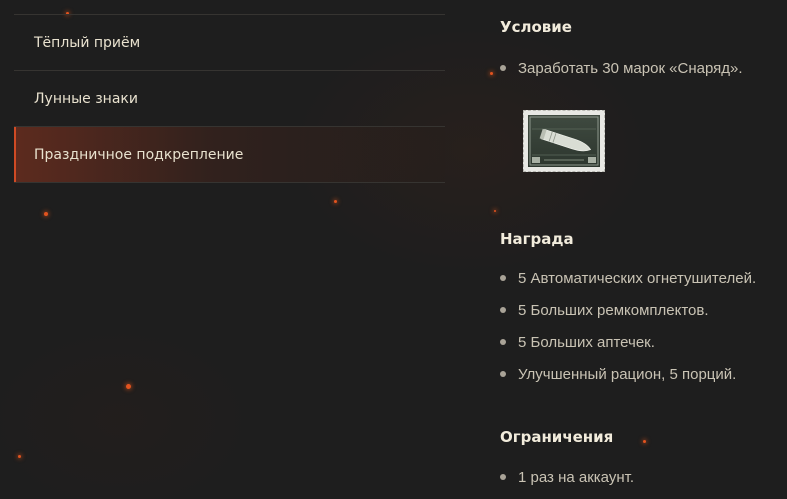 The width and height of the screenshot is (787, 499). I want to click on limits-text: 1 раз на аккаунт., so click(576, 477).